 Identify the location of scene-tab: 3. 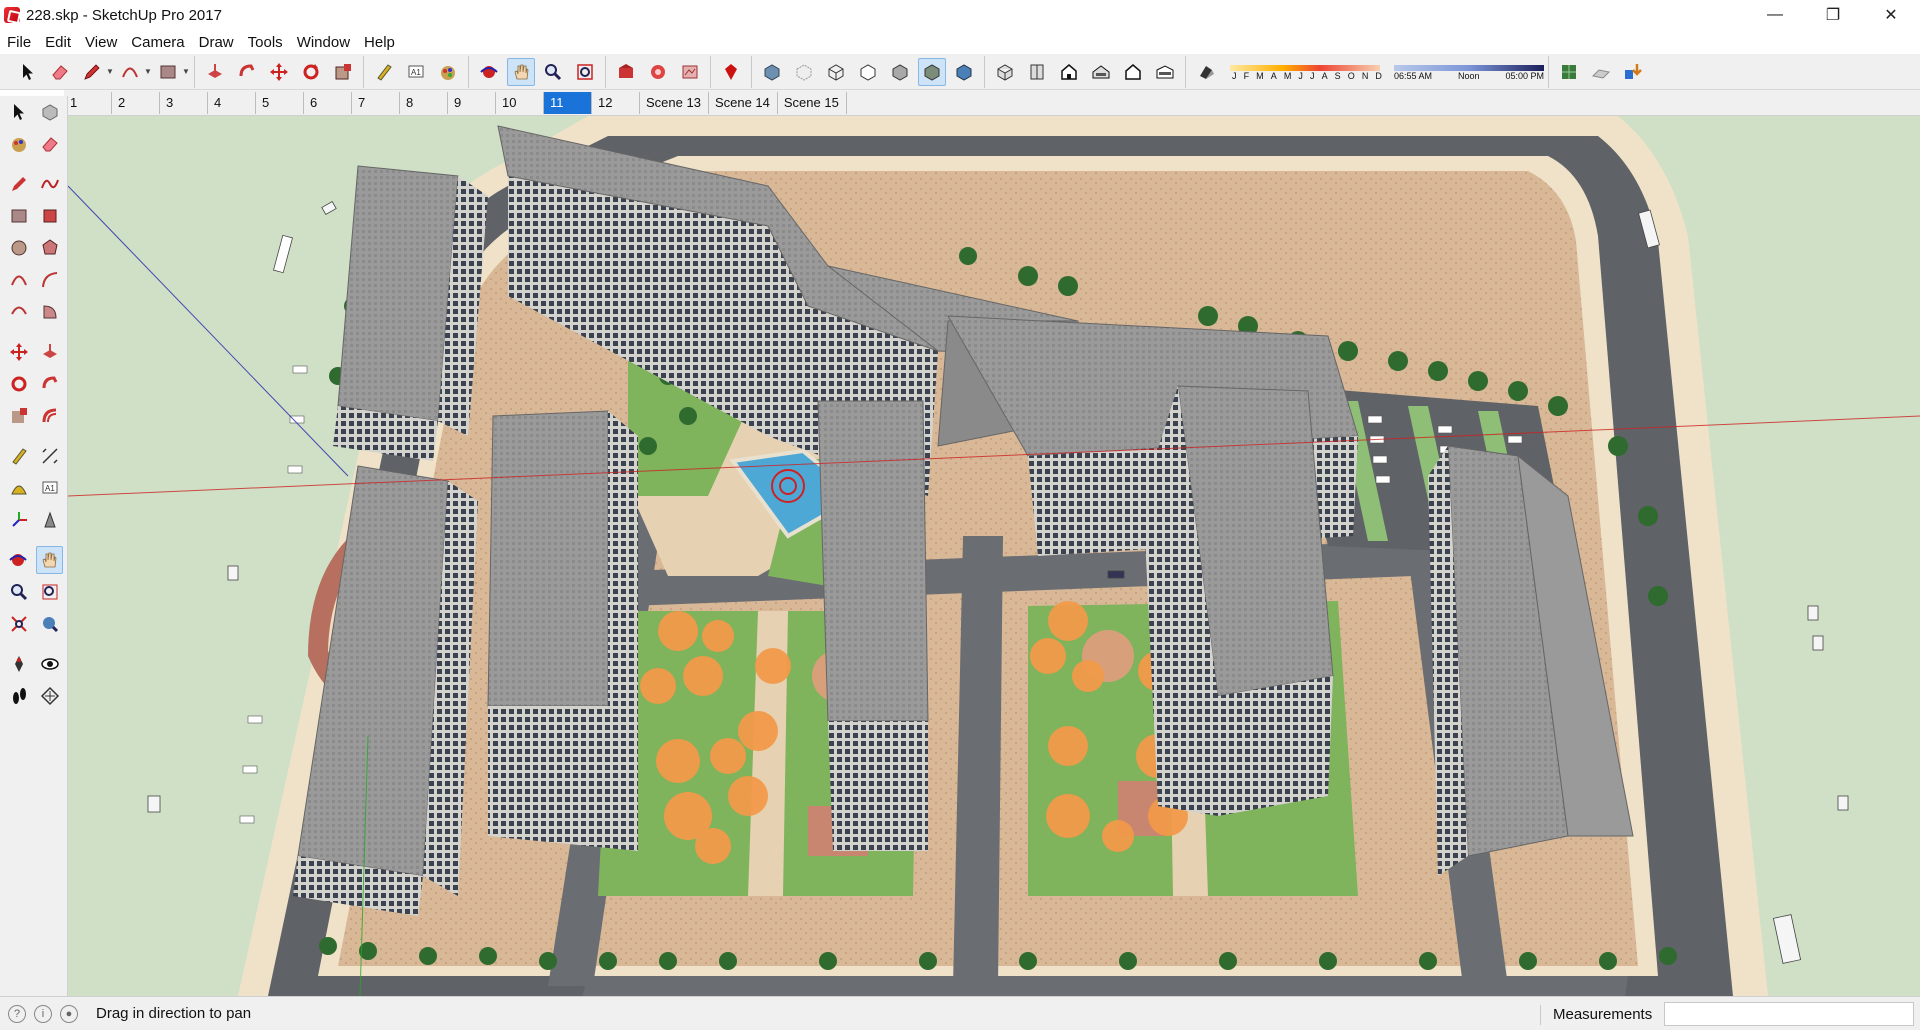
(184, 102).